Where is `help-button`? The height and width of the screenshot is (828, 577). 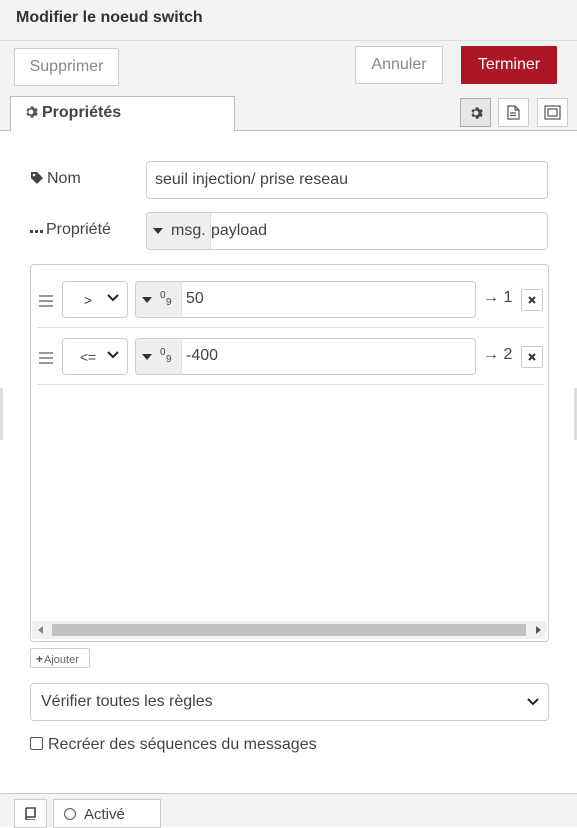 help-button is located at coordinates (30, 813).